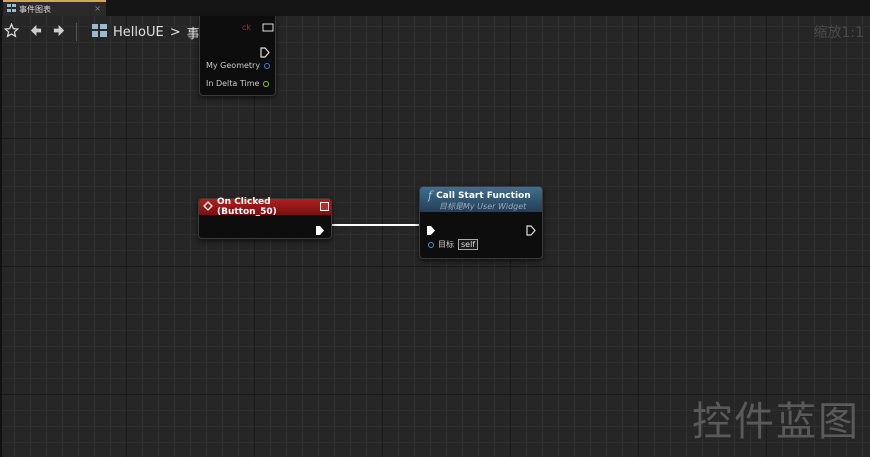  What do you see at coordinates (483, 206) in the screenshot?
I see `call-function-subtitle: 目标是My User Widget` at bounding box center [483, 206].